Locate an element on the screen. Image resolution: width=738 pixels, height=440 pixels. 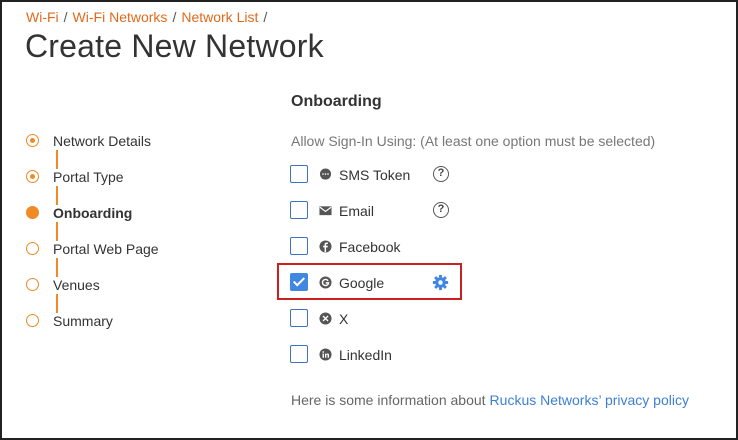
step-portal-web-page: Portal Web Page is located at coordinates (124, 249).